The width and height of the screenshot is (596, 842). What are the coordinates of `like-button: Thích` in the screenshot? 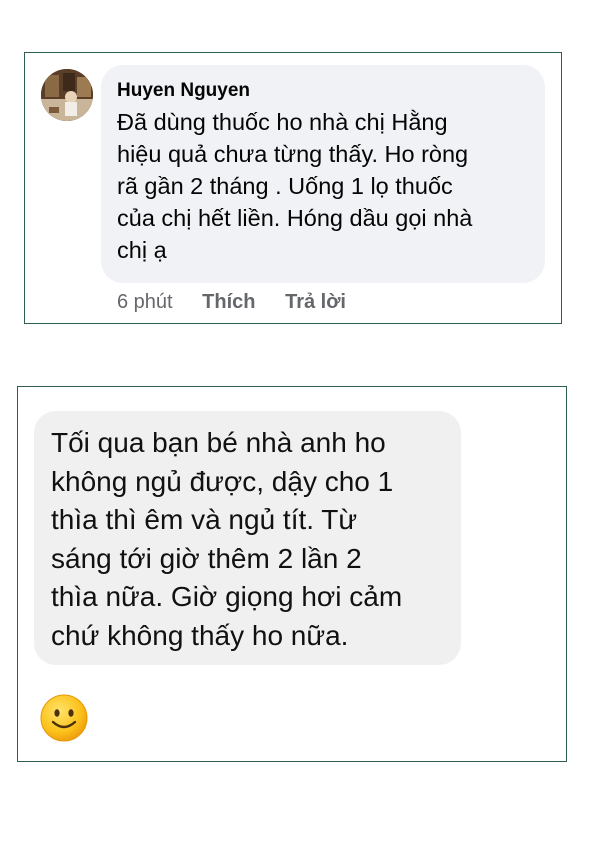 It's located at (228, 302).